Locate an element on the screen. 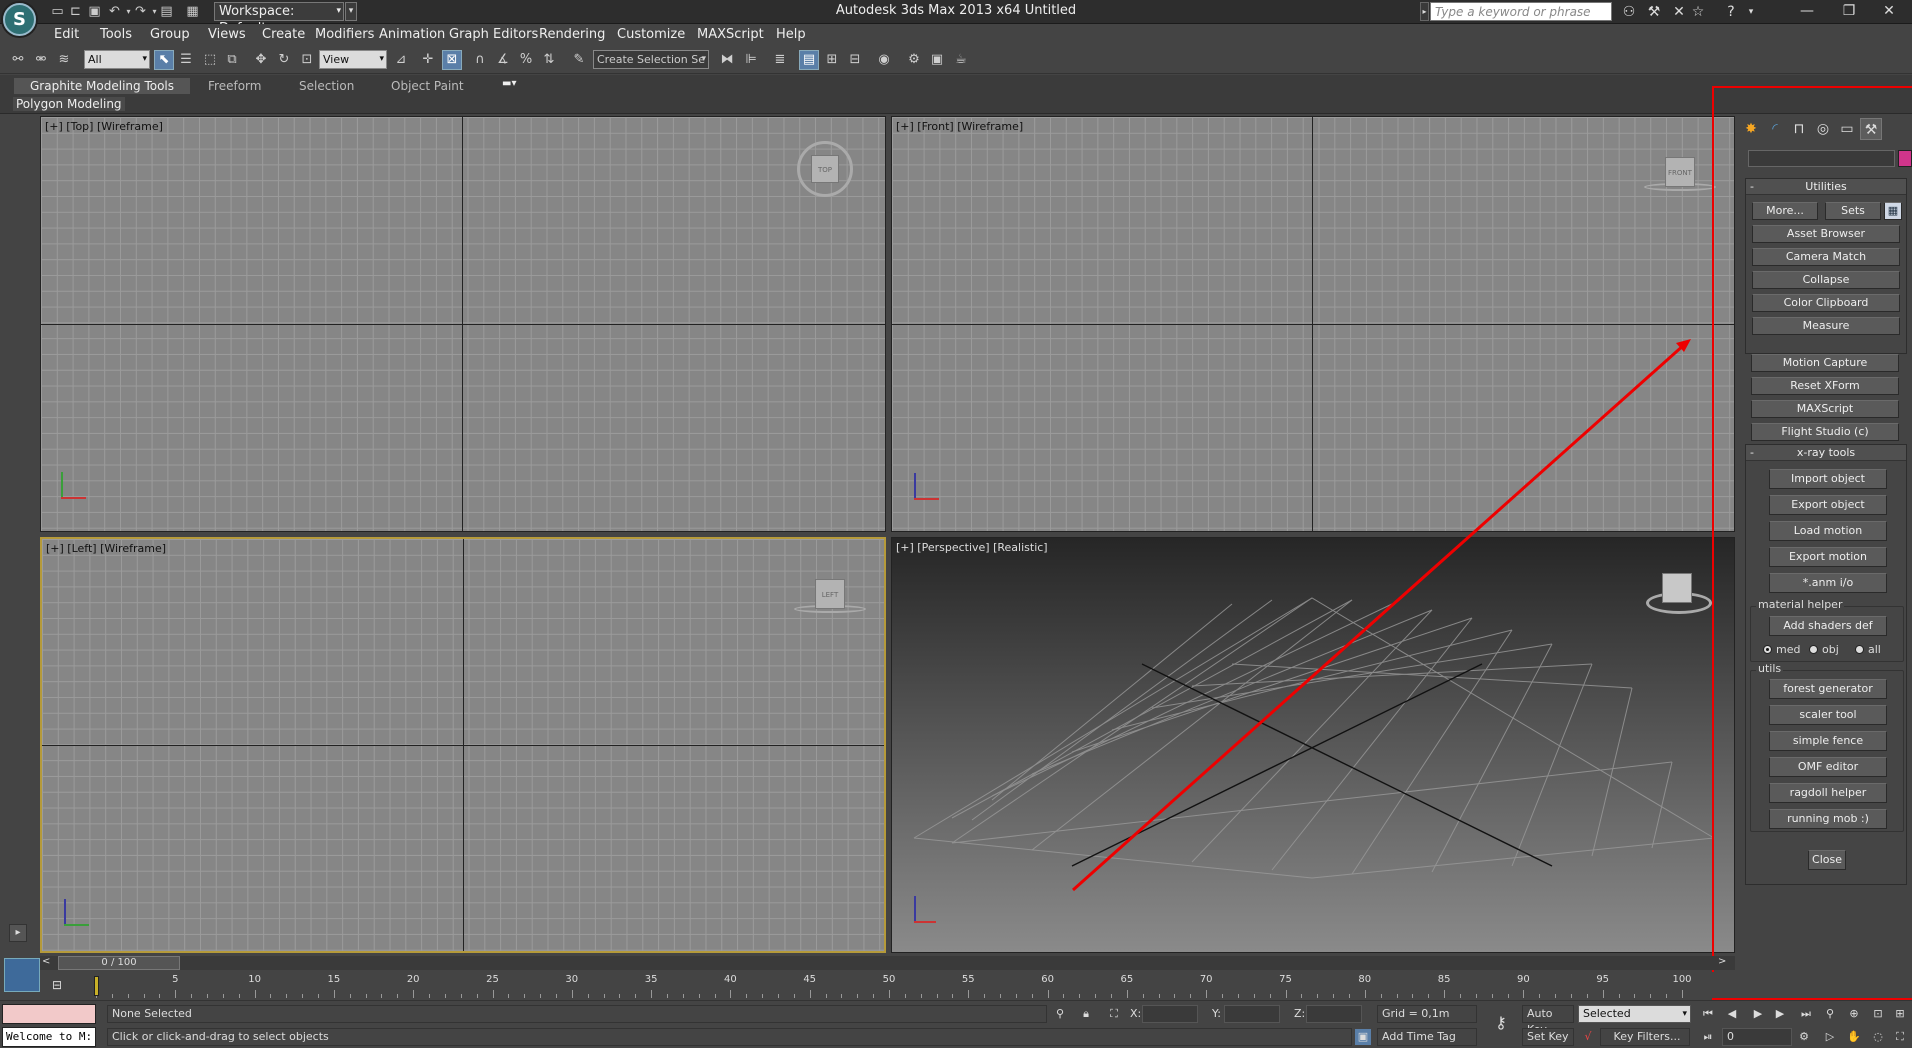  scaler-tool-button: scaler tool is located at coordinates (1828, 715).